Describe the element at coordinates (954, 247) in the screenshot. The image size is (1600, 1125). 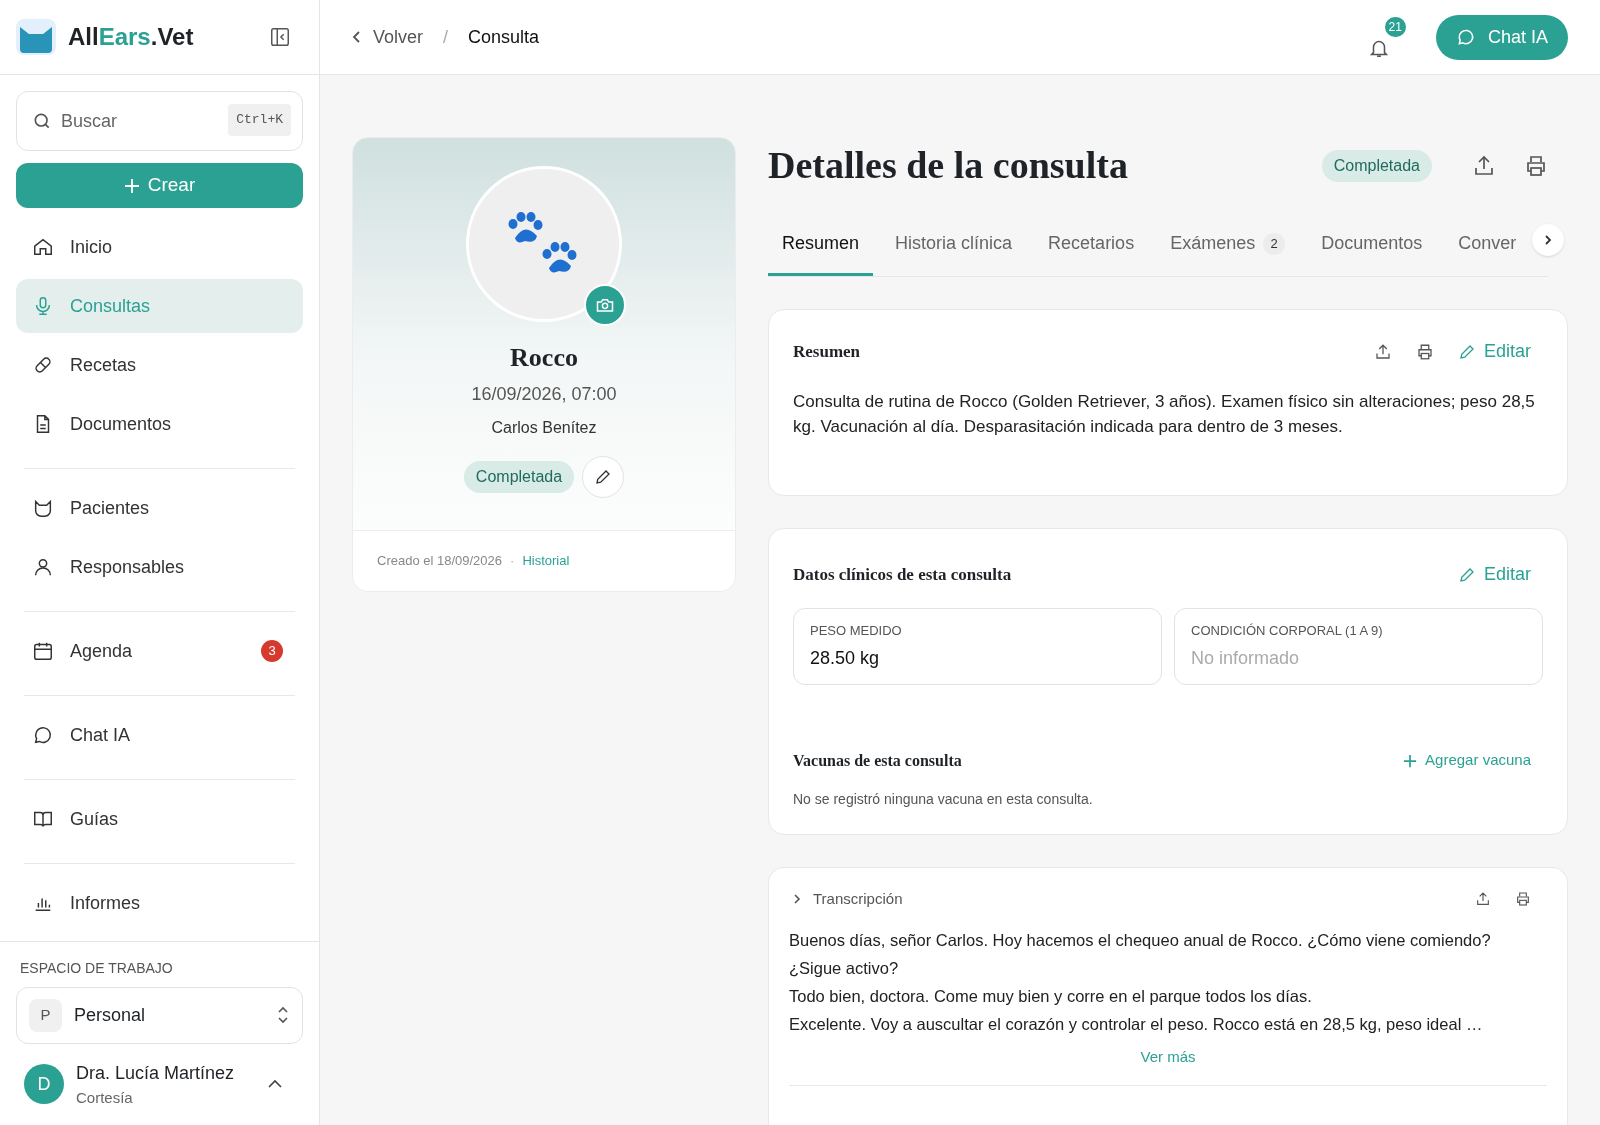
I see `tab: Historia clínica` at that location.